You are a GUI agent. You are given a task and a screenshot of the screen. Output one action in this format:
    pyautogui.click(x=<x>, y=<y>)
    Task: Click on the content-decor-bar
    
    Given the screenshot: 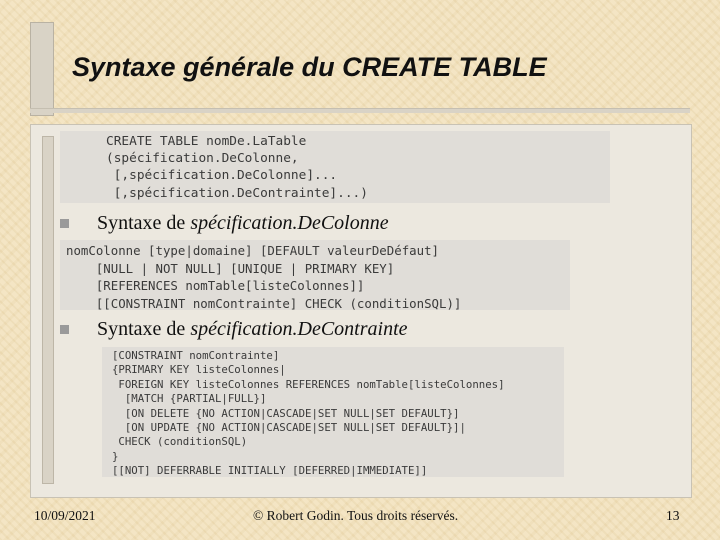 What is the action you would take?
    pyautogui.click(x=48, y=310)
    